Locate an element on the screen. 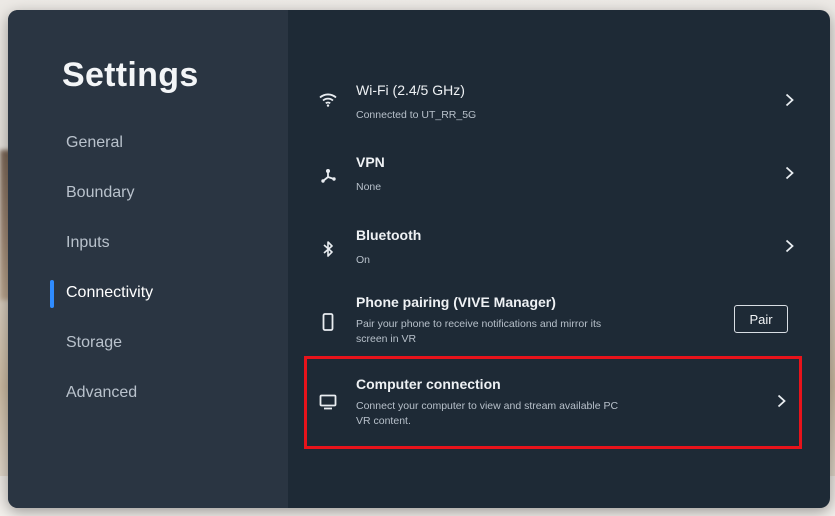 This screenshot has width=835, height=516. sidebar-item-label: General is located at coordinates (94, 142).